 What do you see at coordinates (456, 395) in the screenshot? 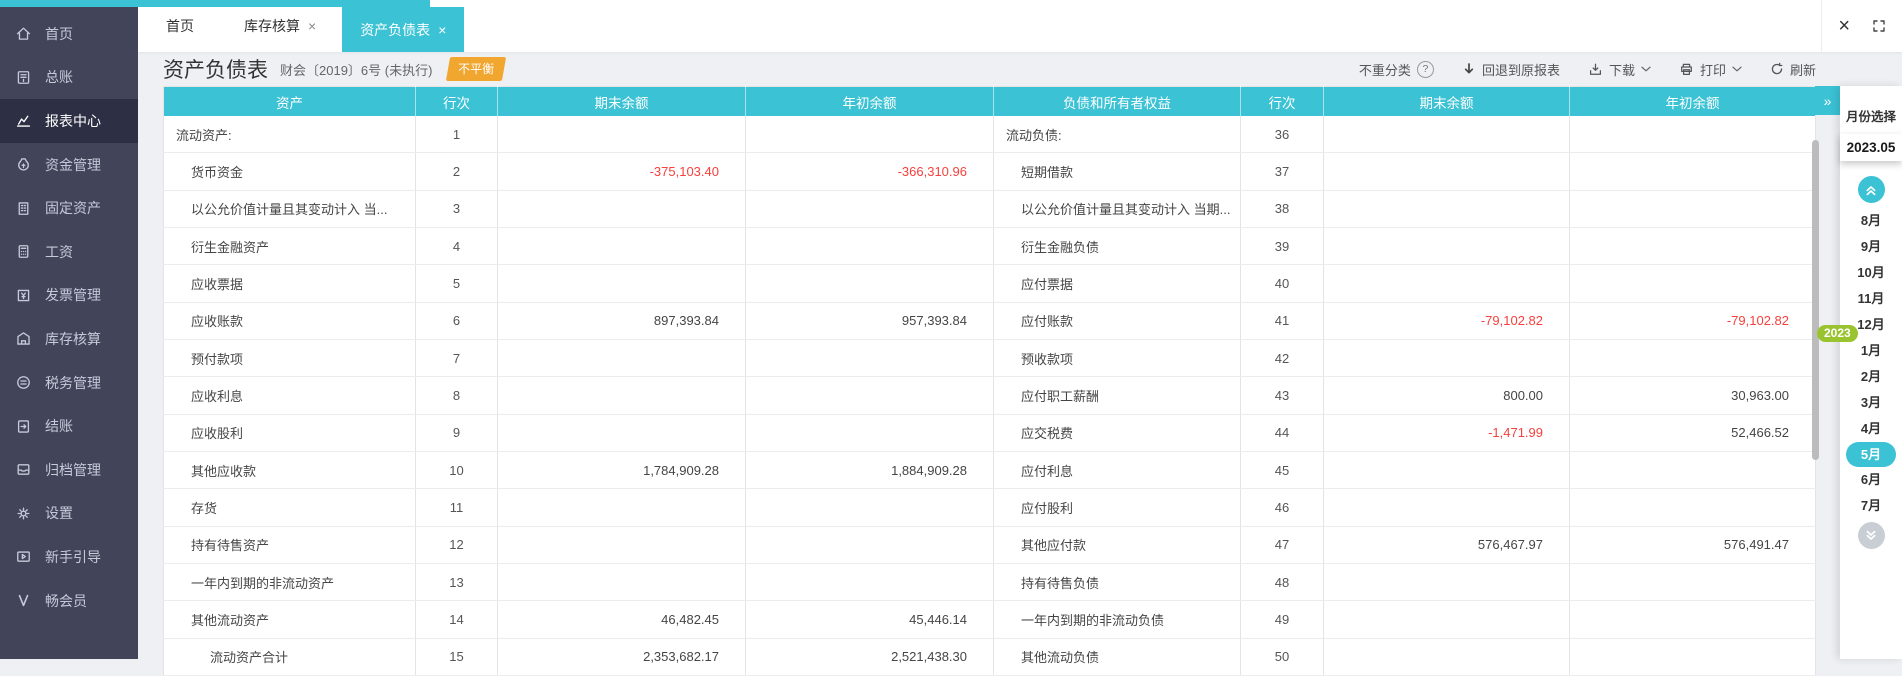
I see `asset-line-number-cell: 8` at bounding box center [456, 395].